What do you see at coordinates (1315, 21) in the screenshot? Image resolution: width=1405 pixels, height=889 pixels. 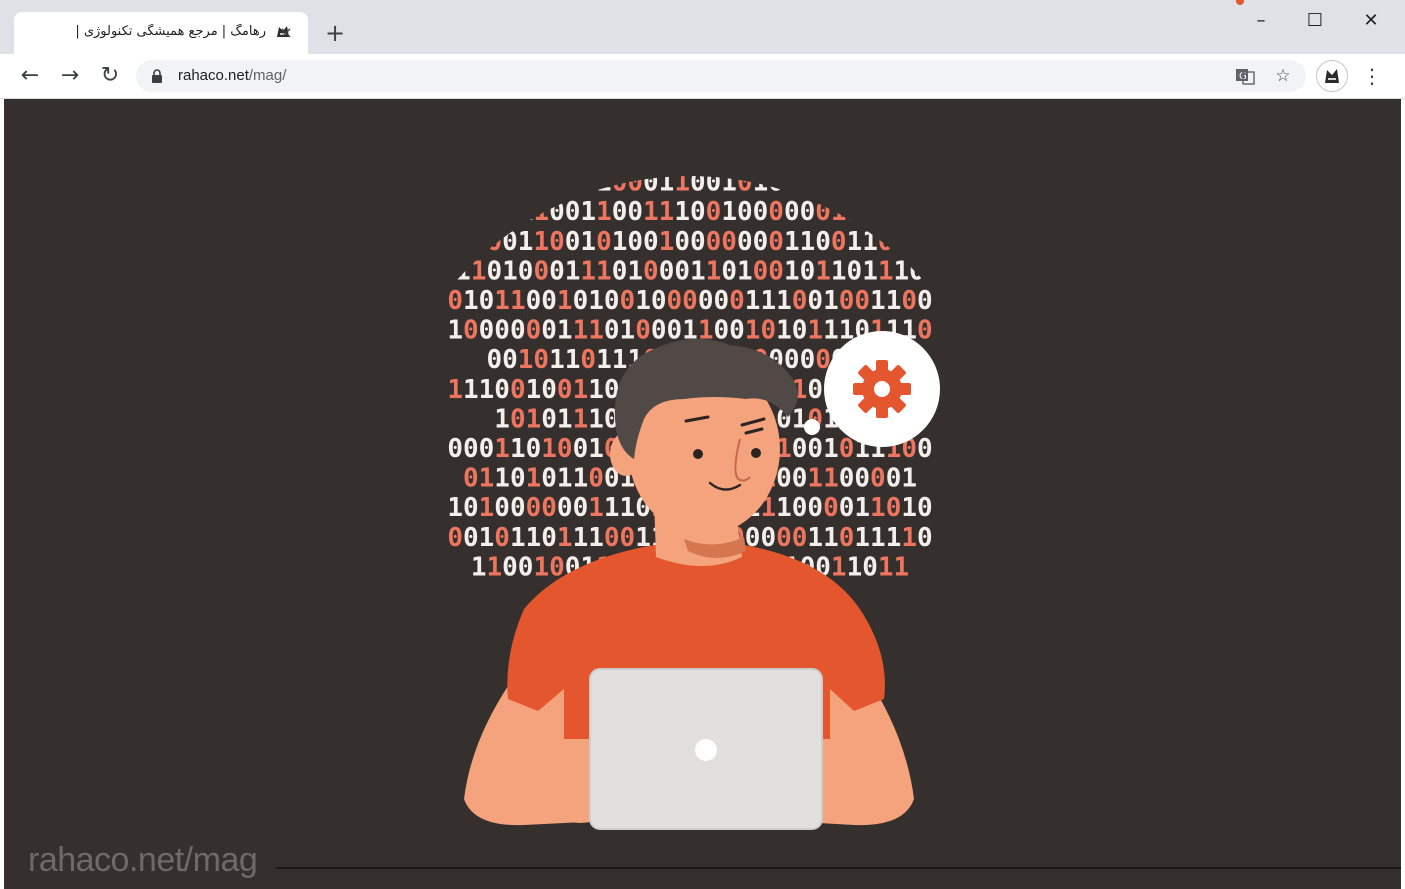 I see `maximize-button: ☐` at bounding box center [1315, 21].